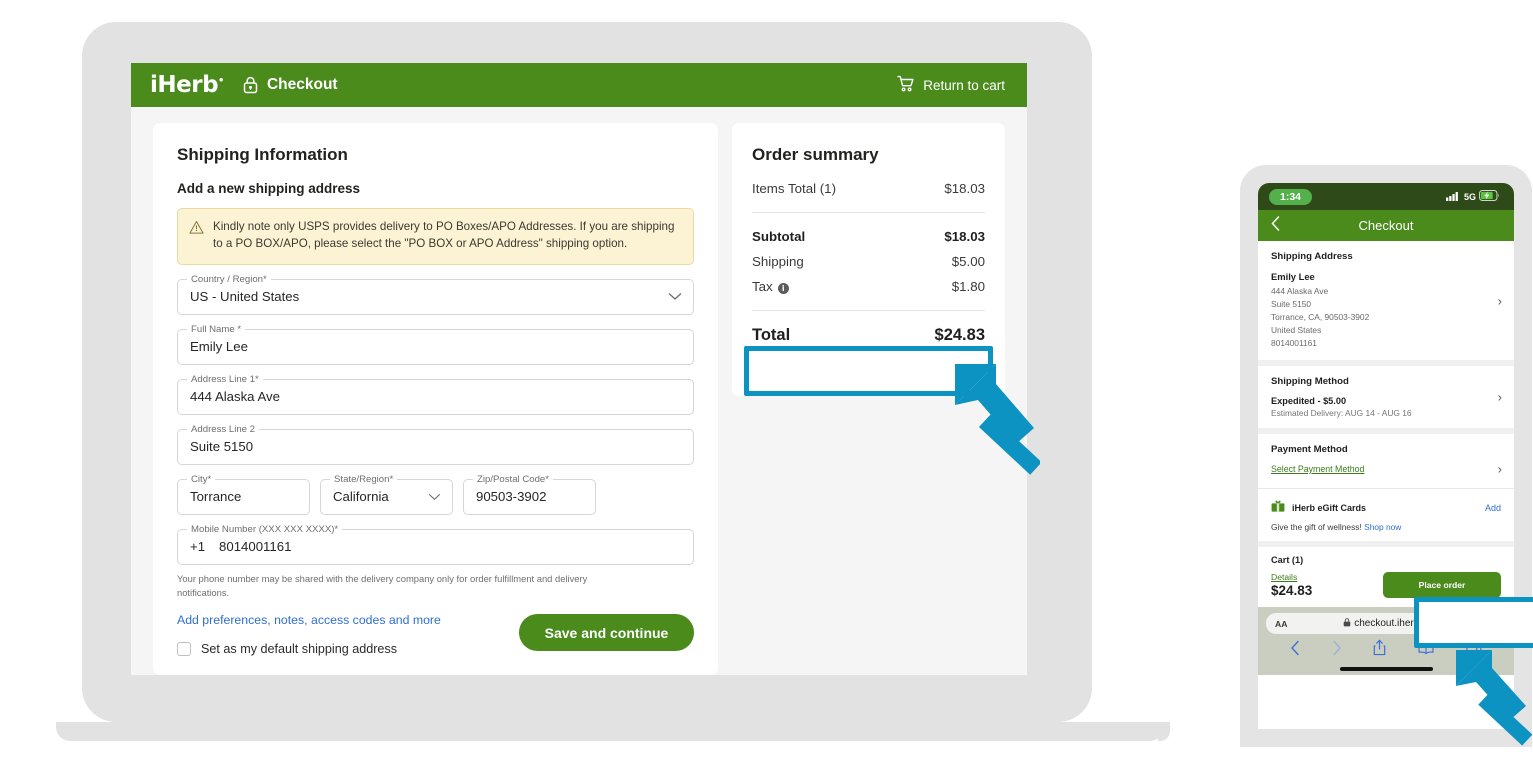  I want to click on book-icon, so click(1426, 650).